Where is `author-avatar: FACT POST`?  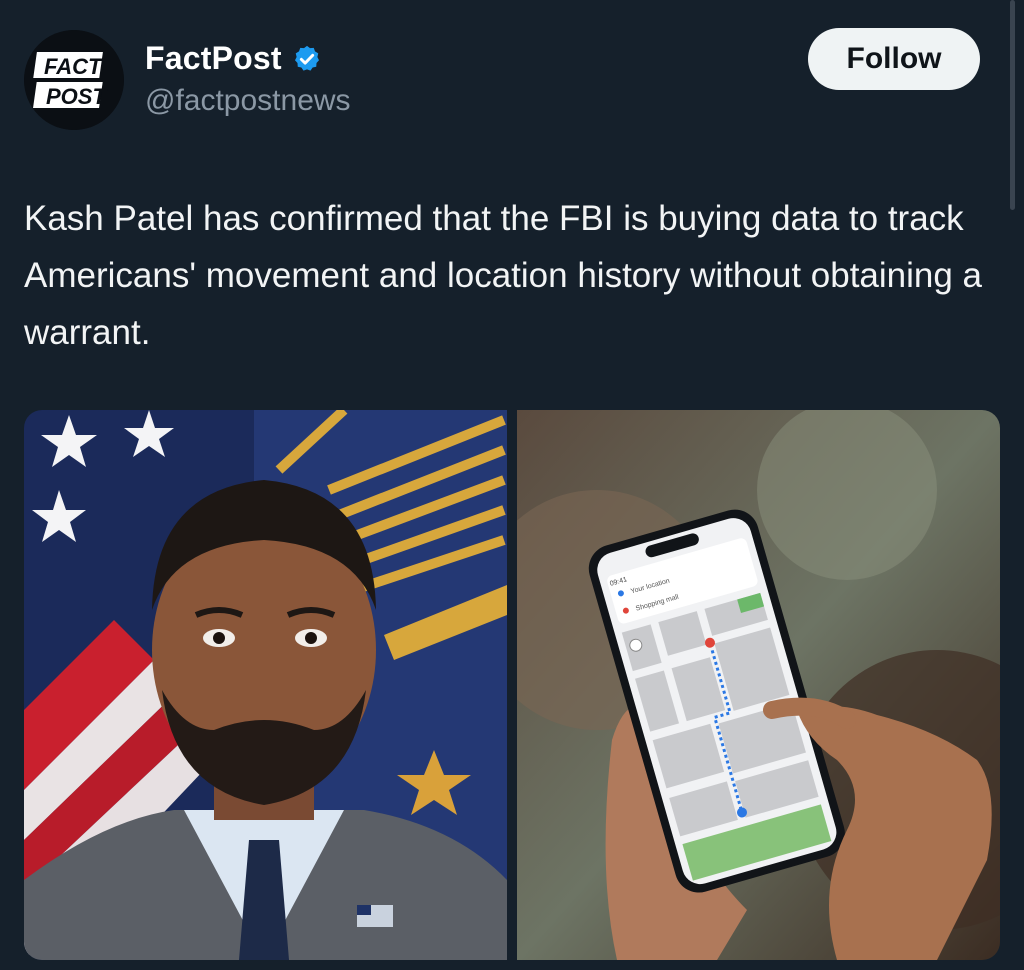 author-avatar: FACT POST is located at coordinates (74, 80).